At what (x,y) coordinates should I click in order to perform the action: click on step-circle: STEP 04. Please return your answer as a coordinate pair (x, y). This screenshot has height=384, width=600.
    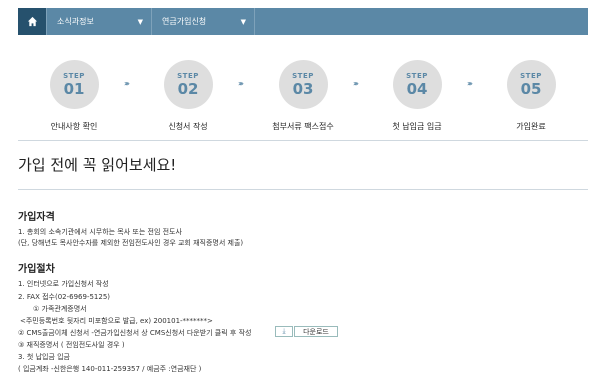
    Looking at the image, I should click on (417, 84).